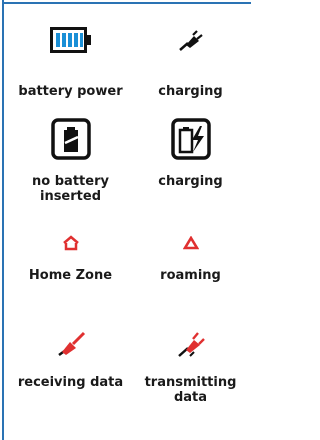 The height and width of the screenshot is (440, 320). Describe the element at coordinates (70, 91) in the screenshot. I see `legend-label: battery power` at that location.